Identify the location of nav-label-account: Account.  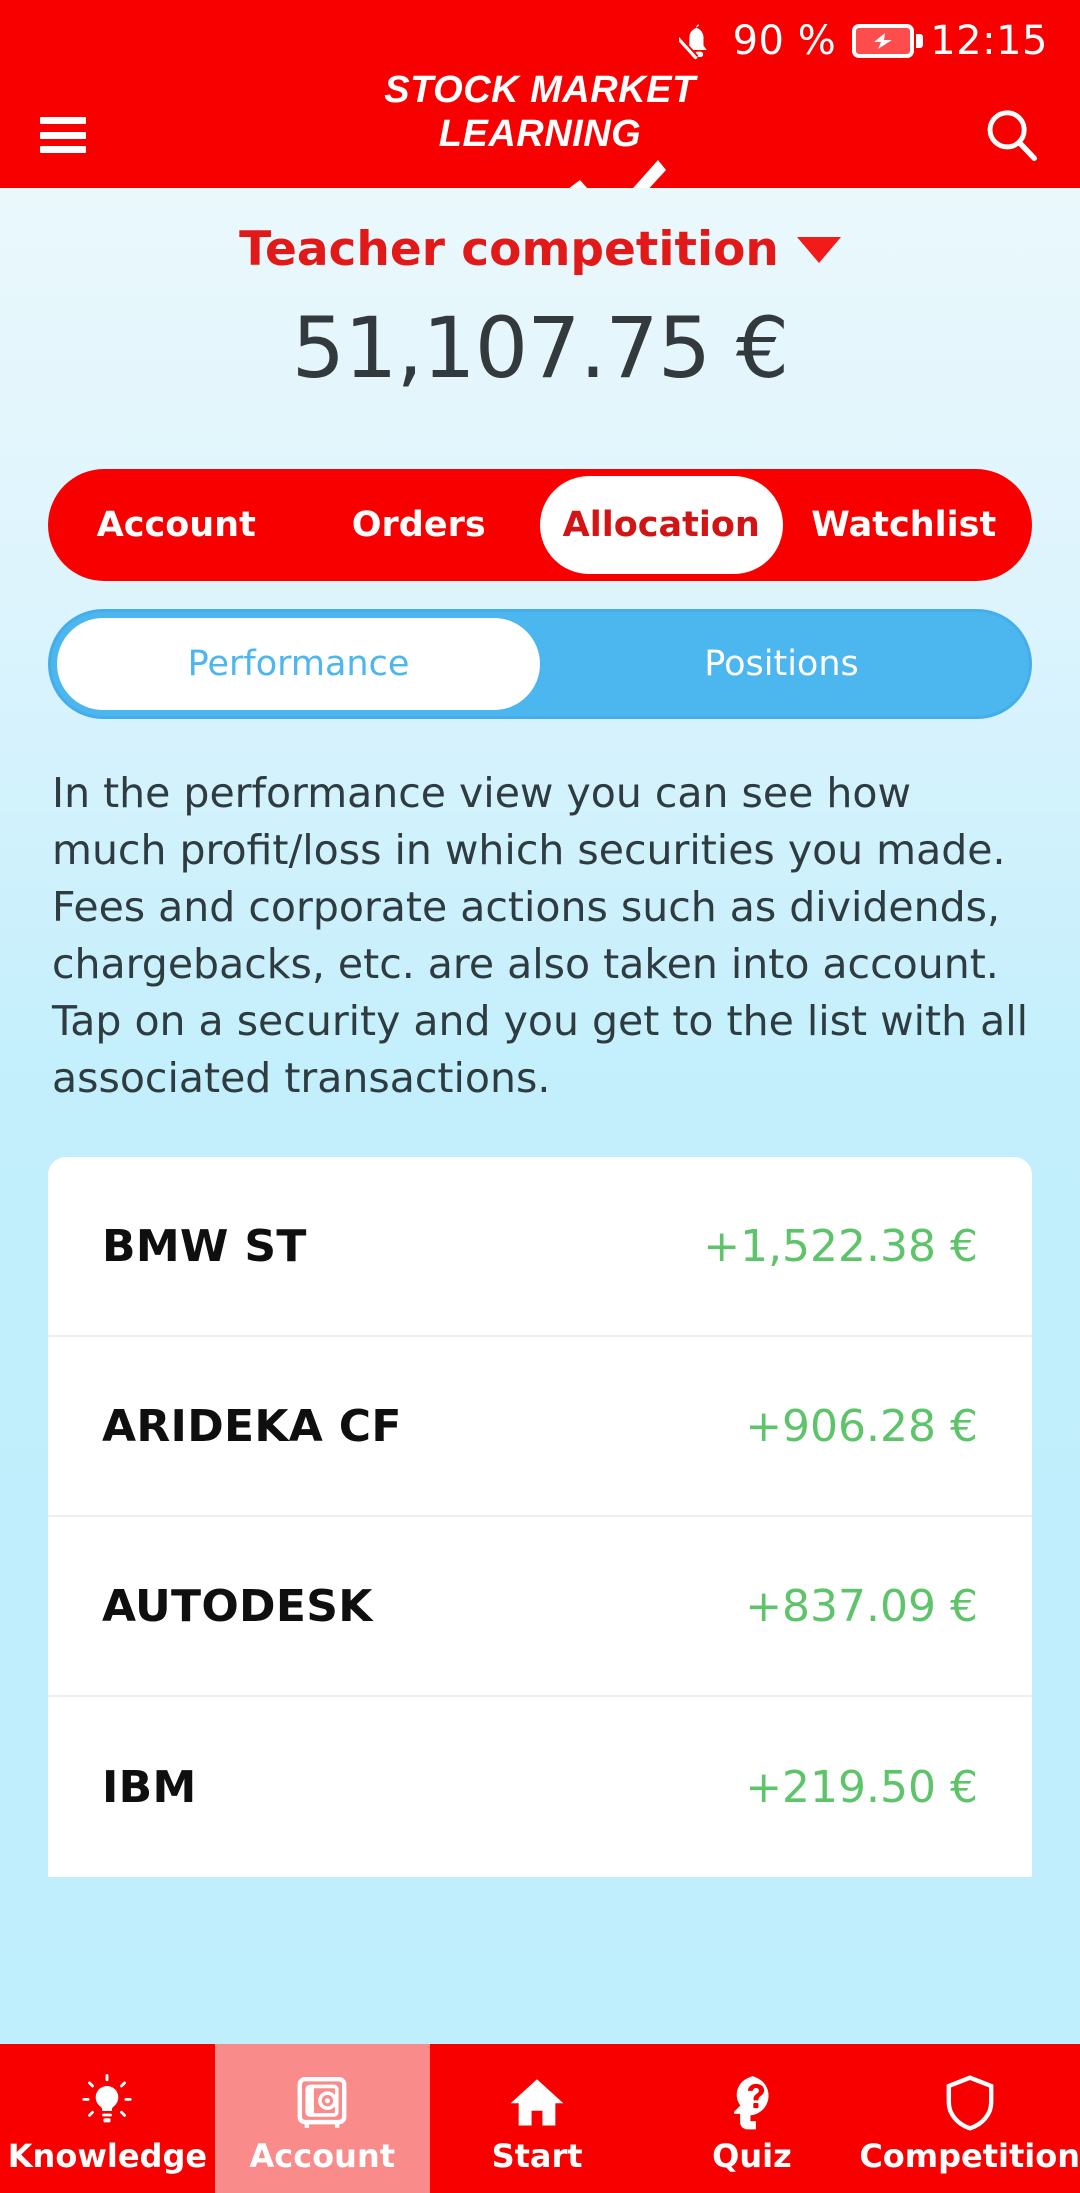
(322, 2155).